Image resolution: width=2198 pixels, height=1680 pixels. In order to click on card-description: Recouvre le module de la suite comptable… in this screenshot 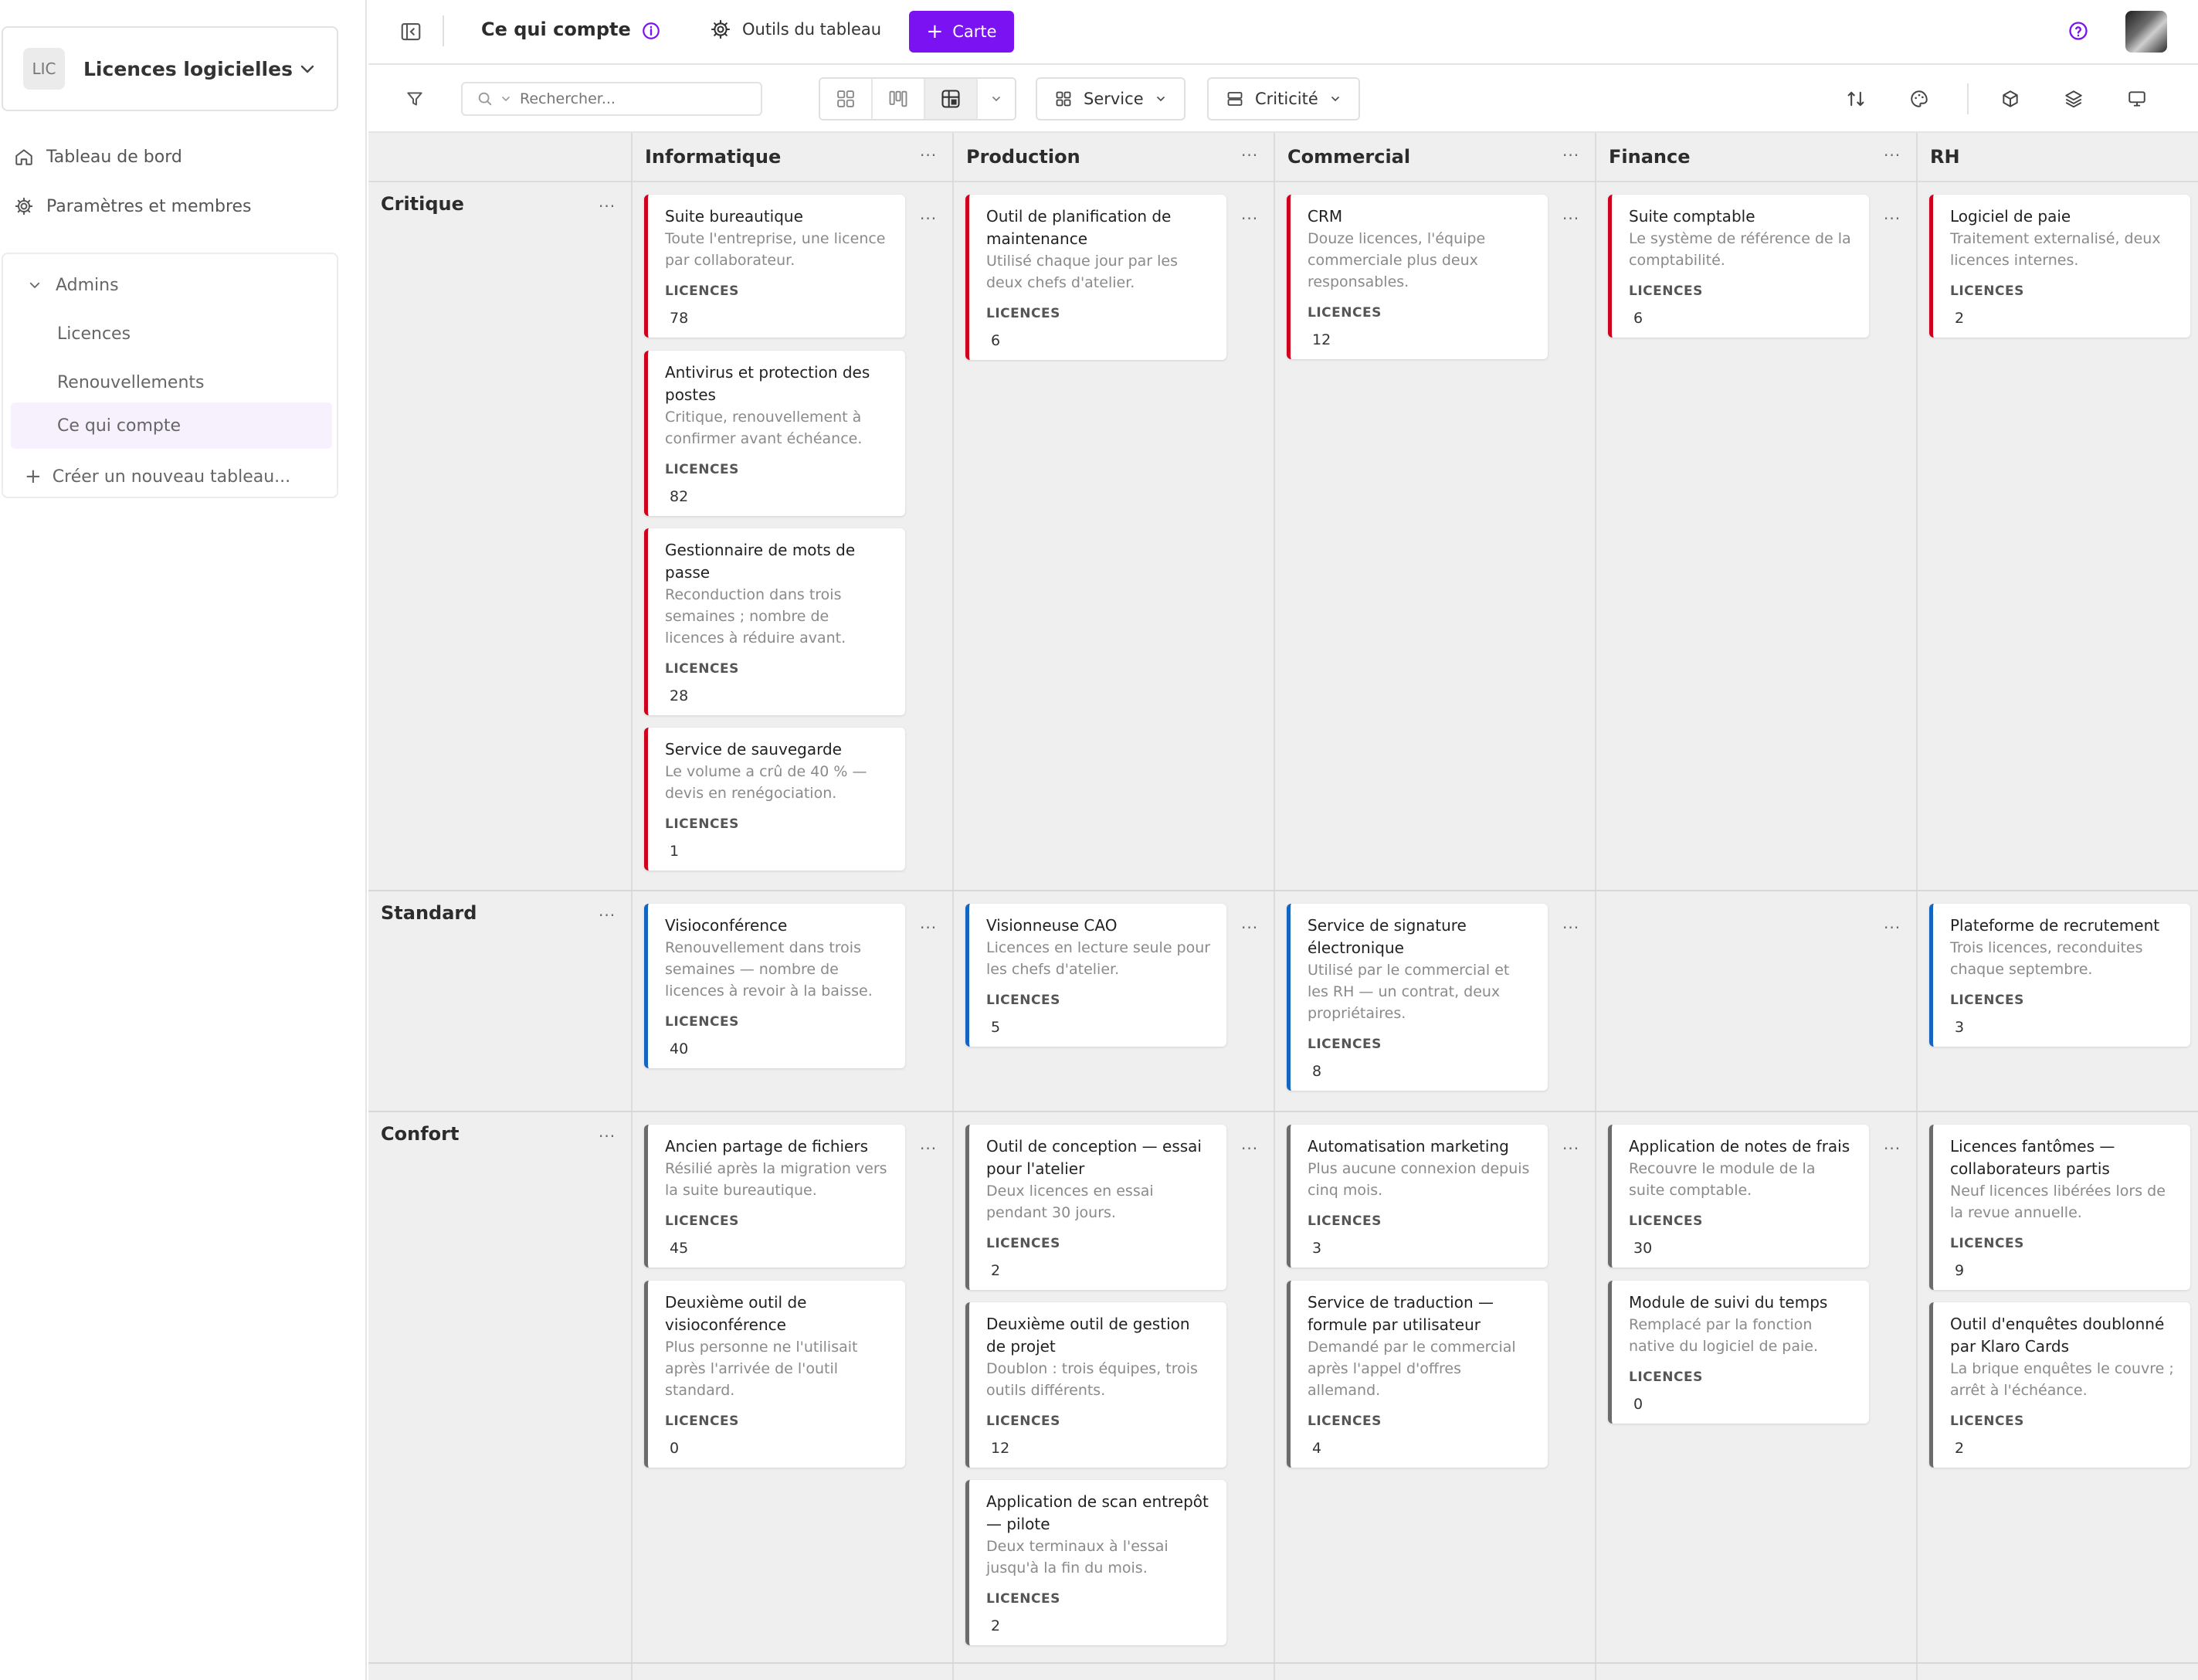, I will do `click(1723, 1179)`.